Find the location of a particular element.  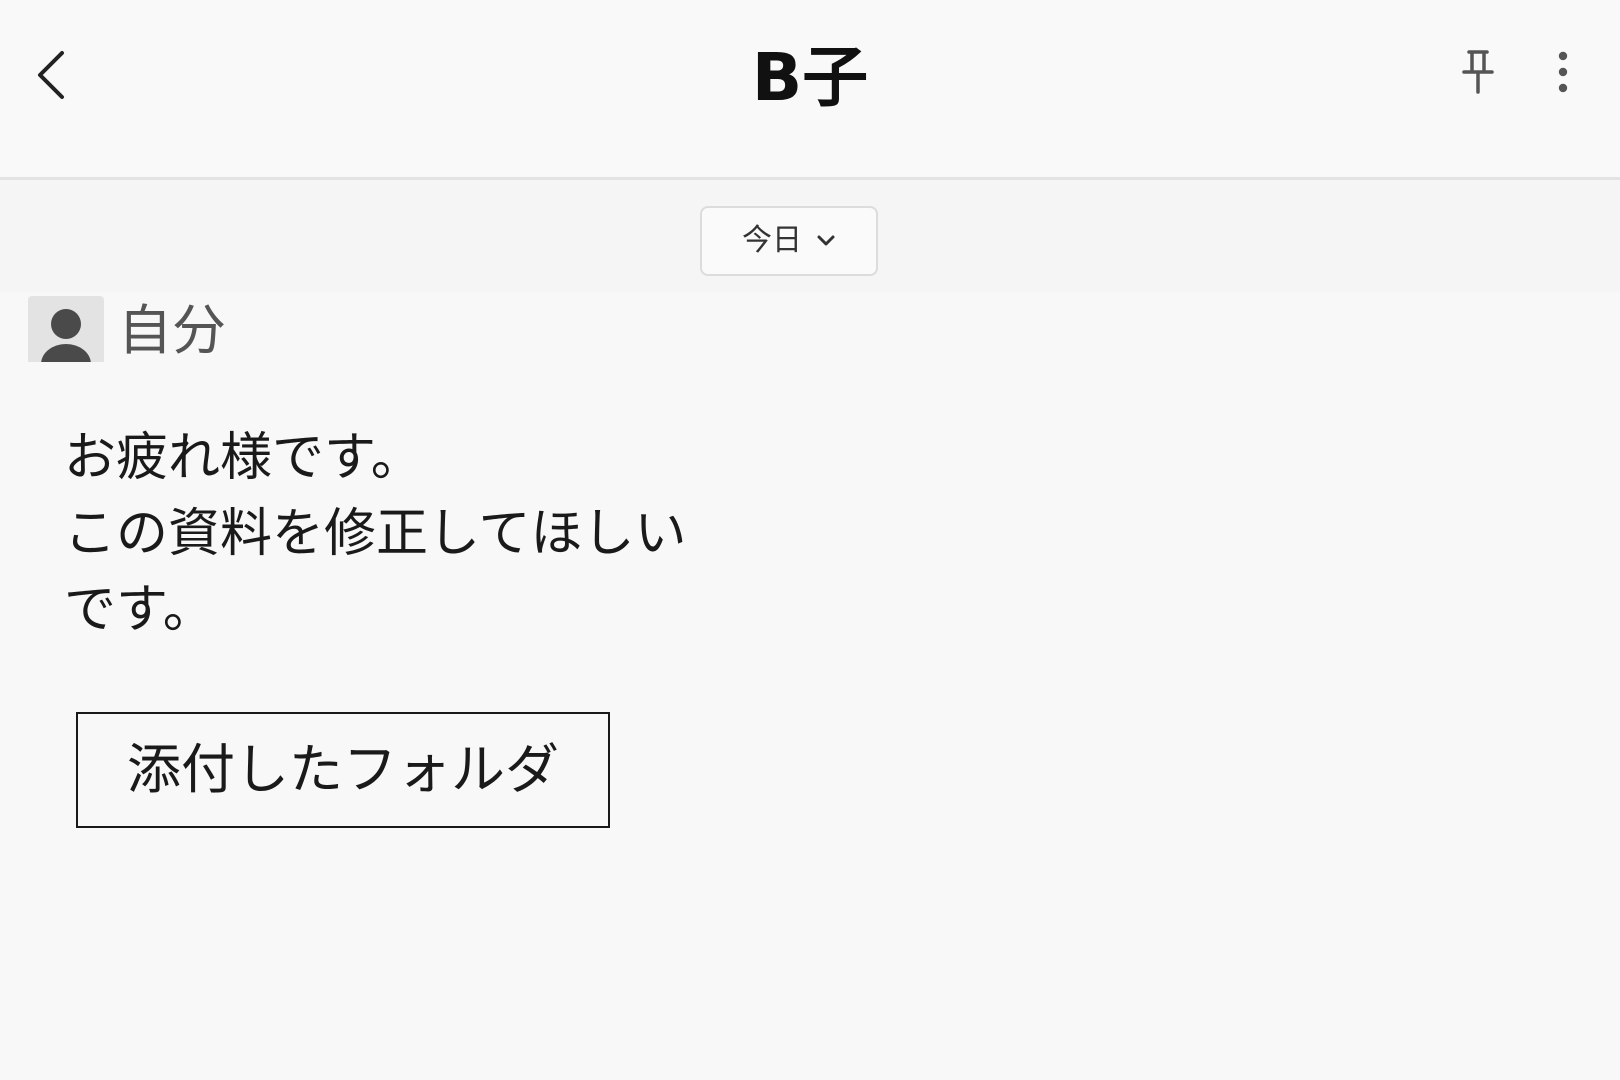

message-line: お疲れ様です。 is located at coordinates (243, 458).